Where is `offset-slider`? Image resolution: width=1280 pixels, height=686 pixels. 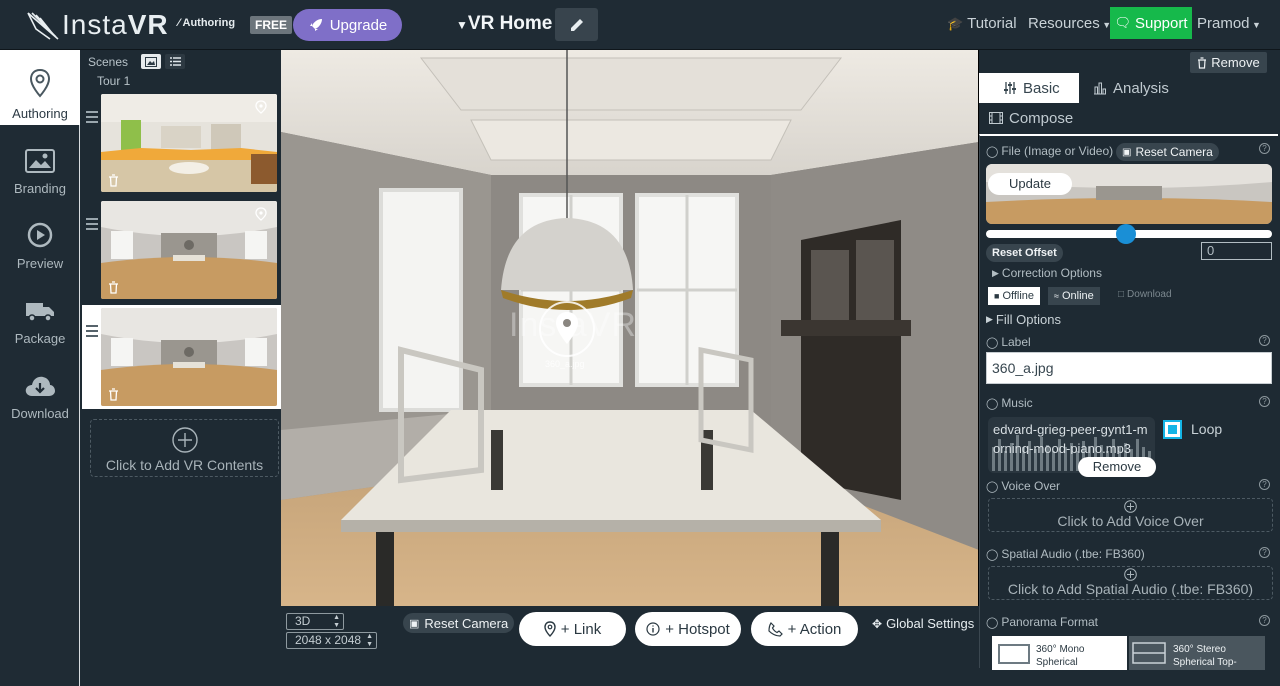 offset-slider is located at coordinates (1129, 234).